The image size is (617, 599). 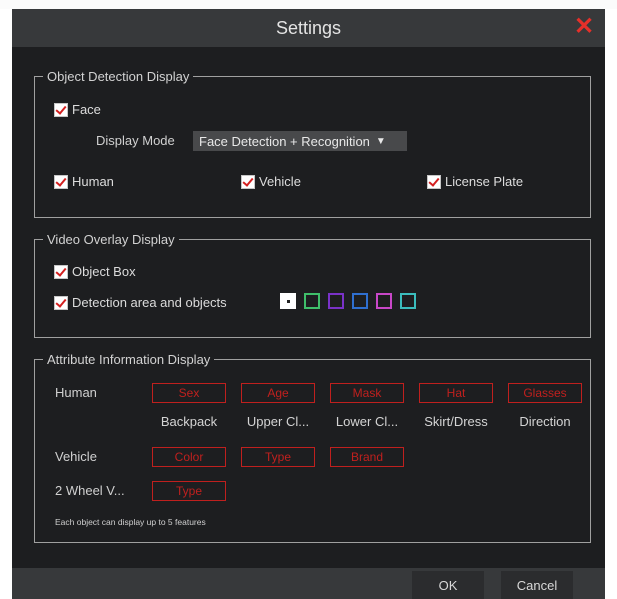 I want to click on object-box-checkbox: Object Box, so click(x=95, y=271).